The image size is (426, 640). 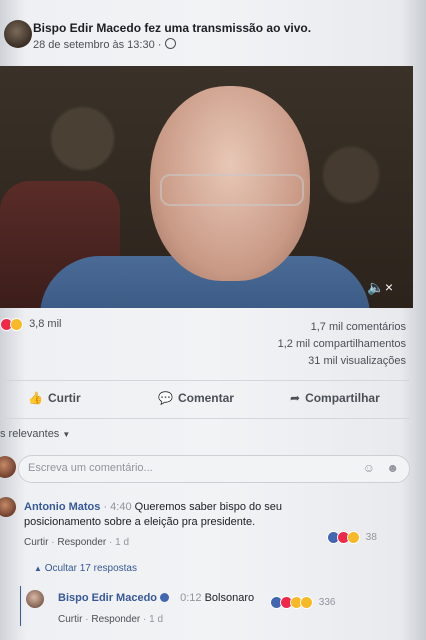 I want to click on chevron-down-icon: ▼, so click(x=66, y=434).